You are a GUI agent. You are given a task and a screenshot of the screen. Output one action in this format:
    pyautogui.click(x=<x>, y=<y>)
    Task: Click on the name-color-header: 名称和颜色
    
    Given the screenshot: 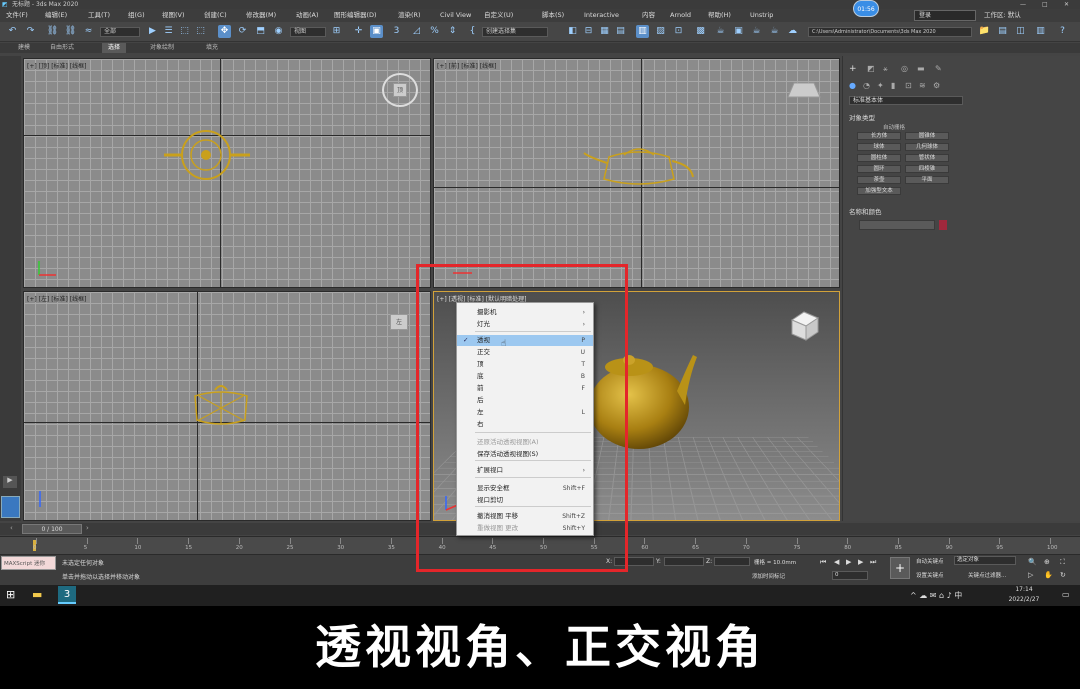 What is the action you would take?
    pyautogui.click(x=865, y=211)
    